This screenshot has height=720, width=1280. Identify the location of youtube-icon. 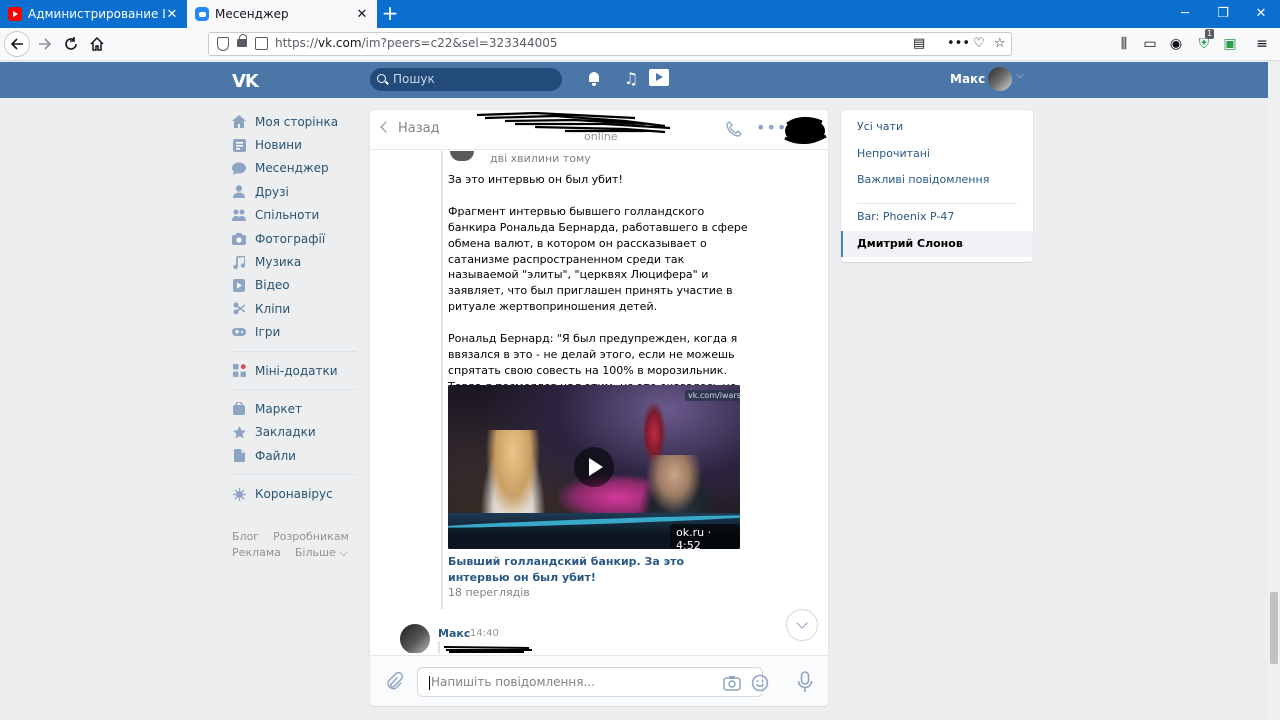
(15, 14).